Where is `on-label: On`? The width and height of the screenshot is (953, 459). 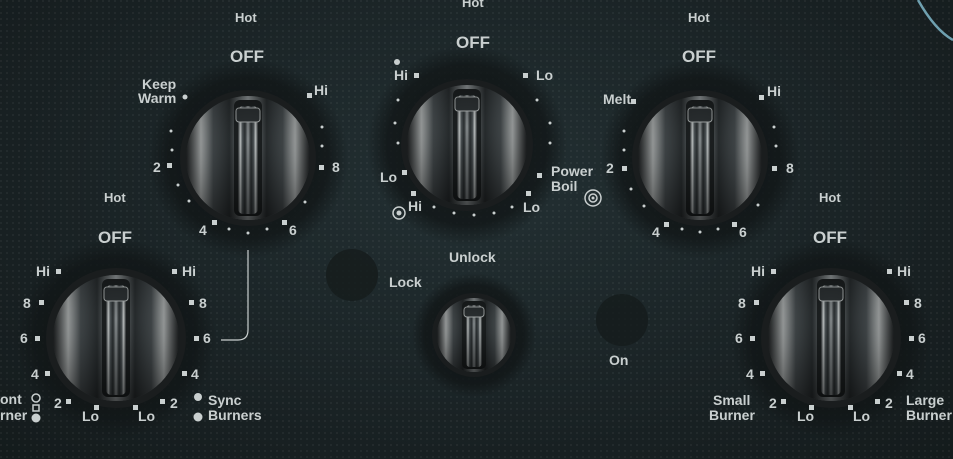
on-label: On is located at coordinates (619, 360).